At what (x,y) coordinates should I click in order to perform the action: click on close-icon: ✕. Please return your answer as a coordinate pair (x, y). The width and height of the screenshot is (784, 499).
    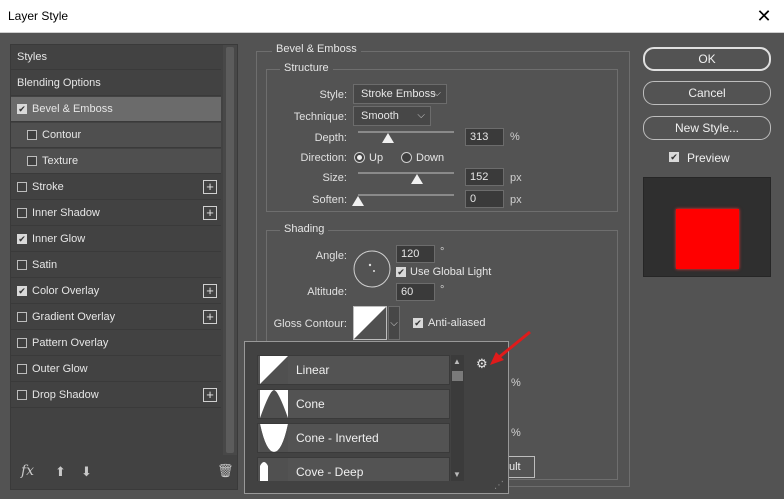
    Looking at the image, I should click on (764, 16).